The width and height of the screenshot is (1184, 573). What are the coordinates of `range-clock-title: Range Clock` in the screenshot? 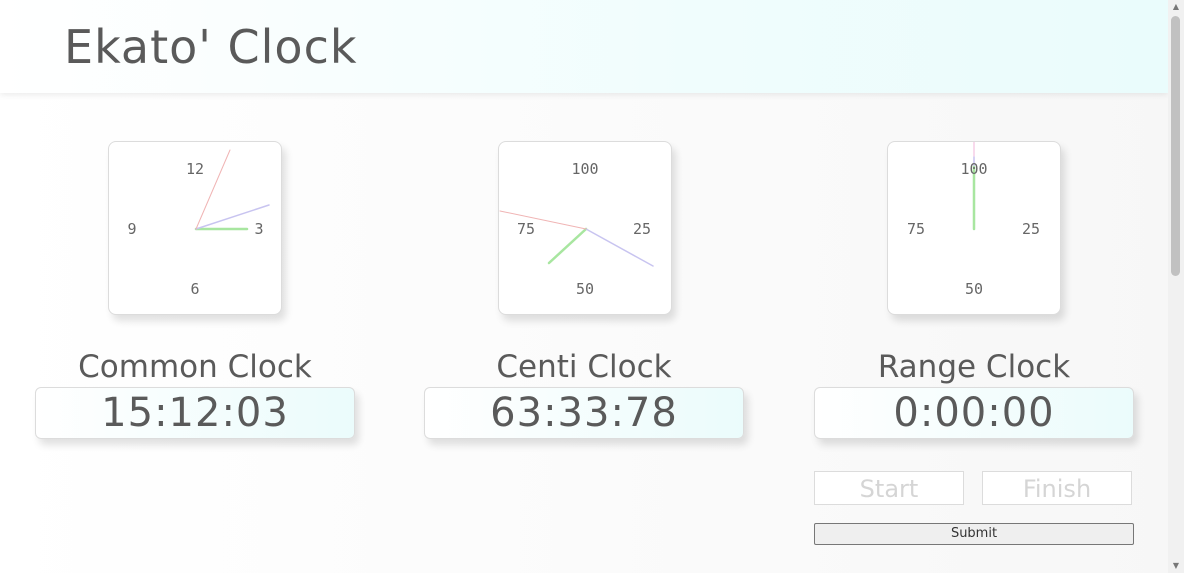 It's located at (974, 367).